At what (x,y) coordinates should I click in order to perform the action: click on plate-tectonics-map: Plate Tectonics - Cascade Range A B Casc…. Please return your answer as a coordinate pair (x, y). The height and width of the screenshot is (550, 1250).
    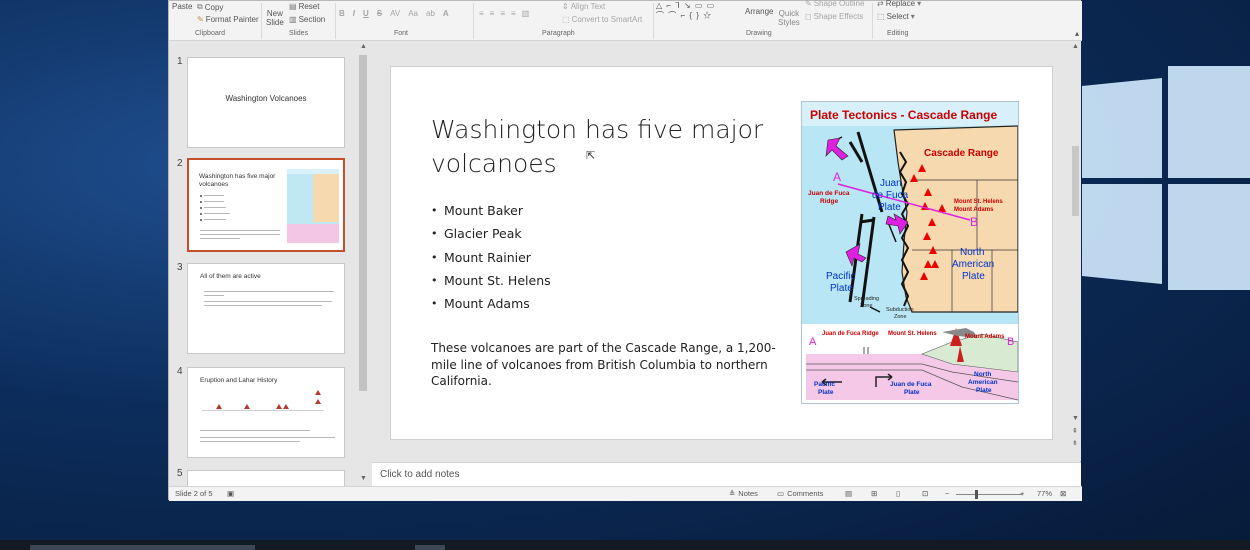
    Looking at the image, I should click on (910, 252).